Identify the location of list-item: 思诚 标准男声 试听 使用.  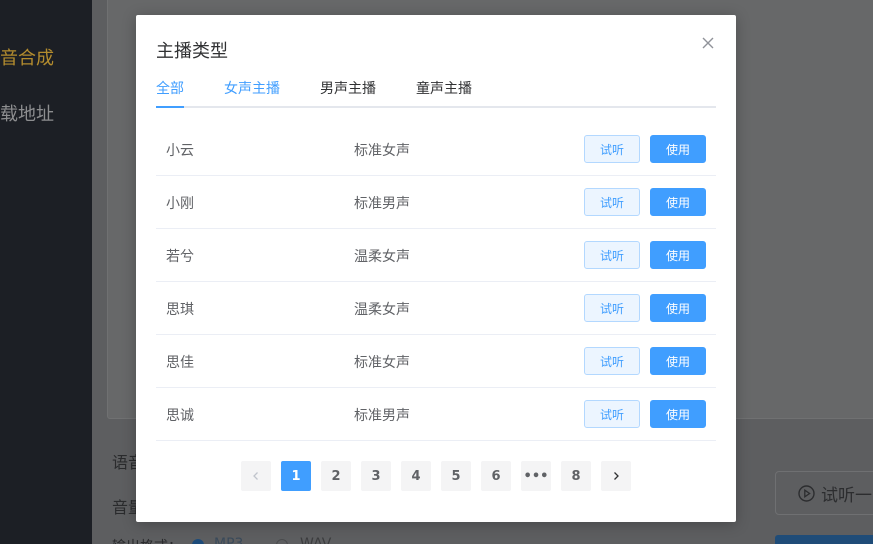
(436, 414).